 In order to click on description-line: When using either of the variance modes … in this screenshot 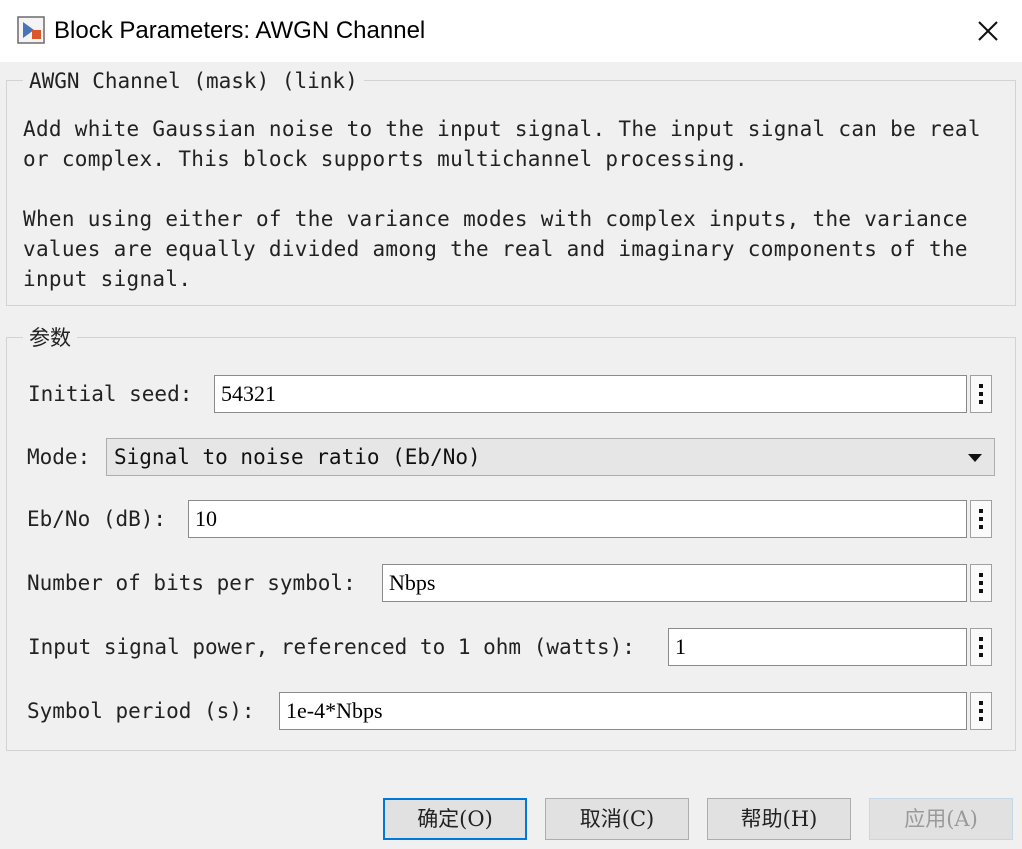, I will do `click(495, 219)`.